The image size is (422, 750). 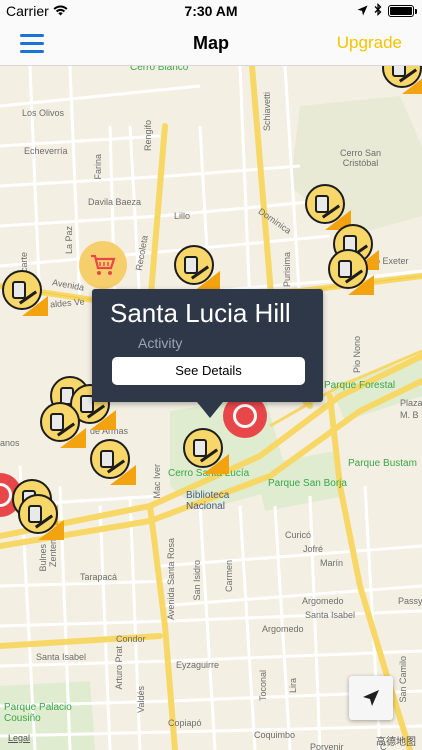 What do you see at coordinates (267, 112) in the screenshot?
I see `map-label: Schiavetti` at bounding box center [267, 112].